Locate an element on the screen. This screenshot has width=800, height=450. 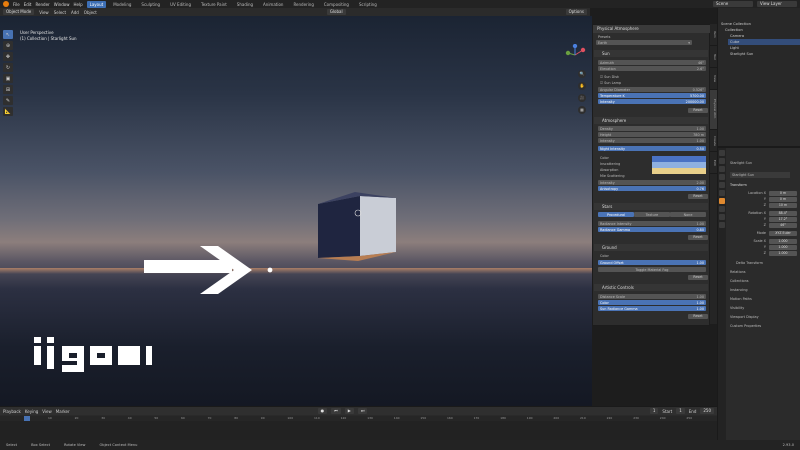
mie-scattering-color-swatch is located at coordinates (679, 171).